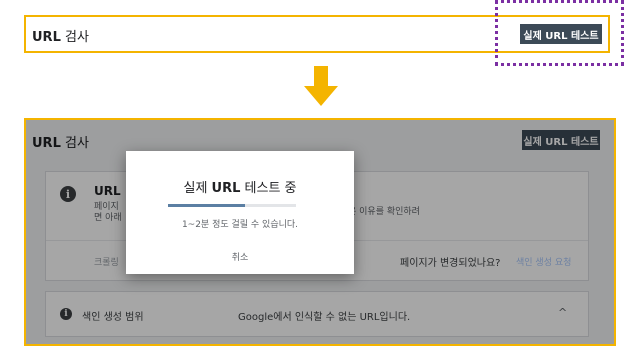  I want to click on top-title-url: URL, so click(46, 37).